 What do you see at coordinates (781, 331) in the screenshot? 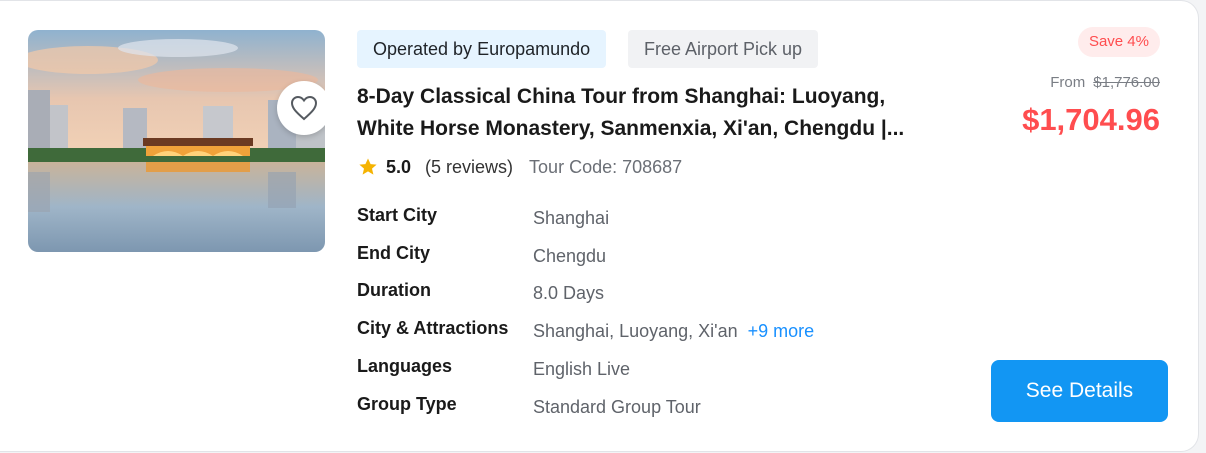
I see `more-attractions-link: +9 more` at bounding box center [781, 331].